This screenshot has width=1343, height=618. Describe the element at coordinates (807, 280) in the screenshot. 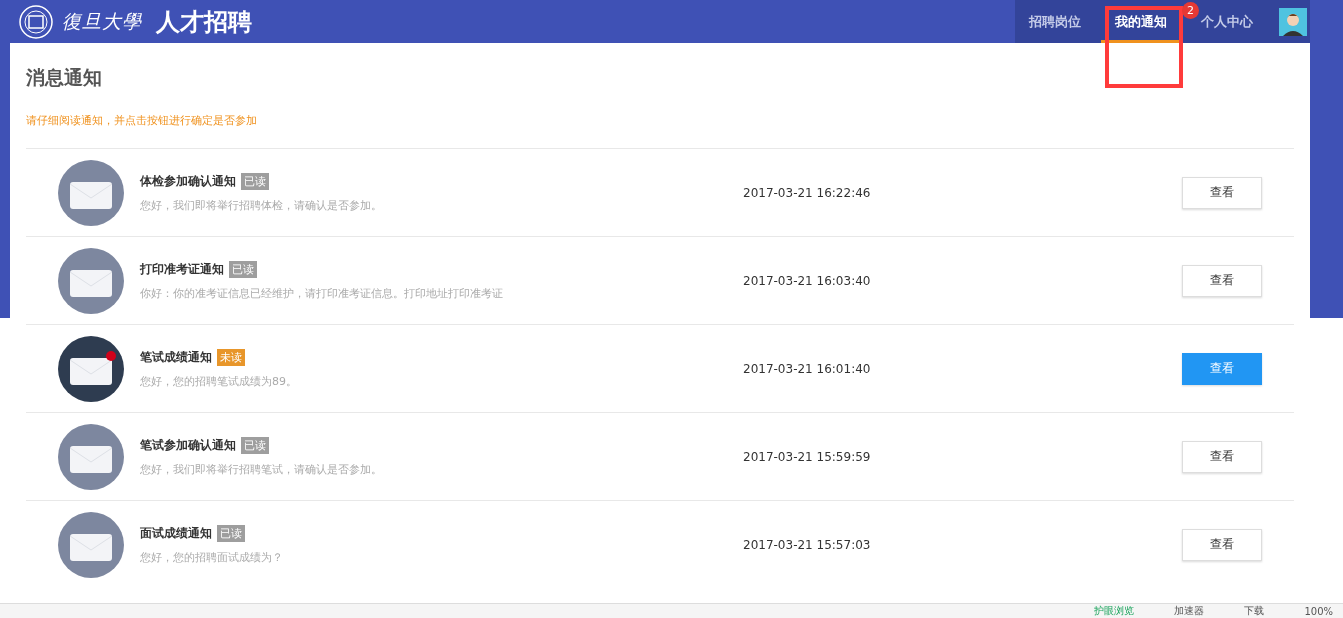

I see `notice-time: 2017-03-21 16:03:40` at that location.